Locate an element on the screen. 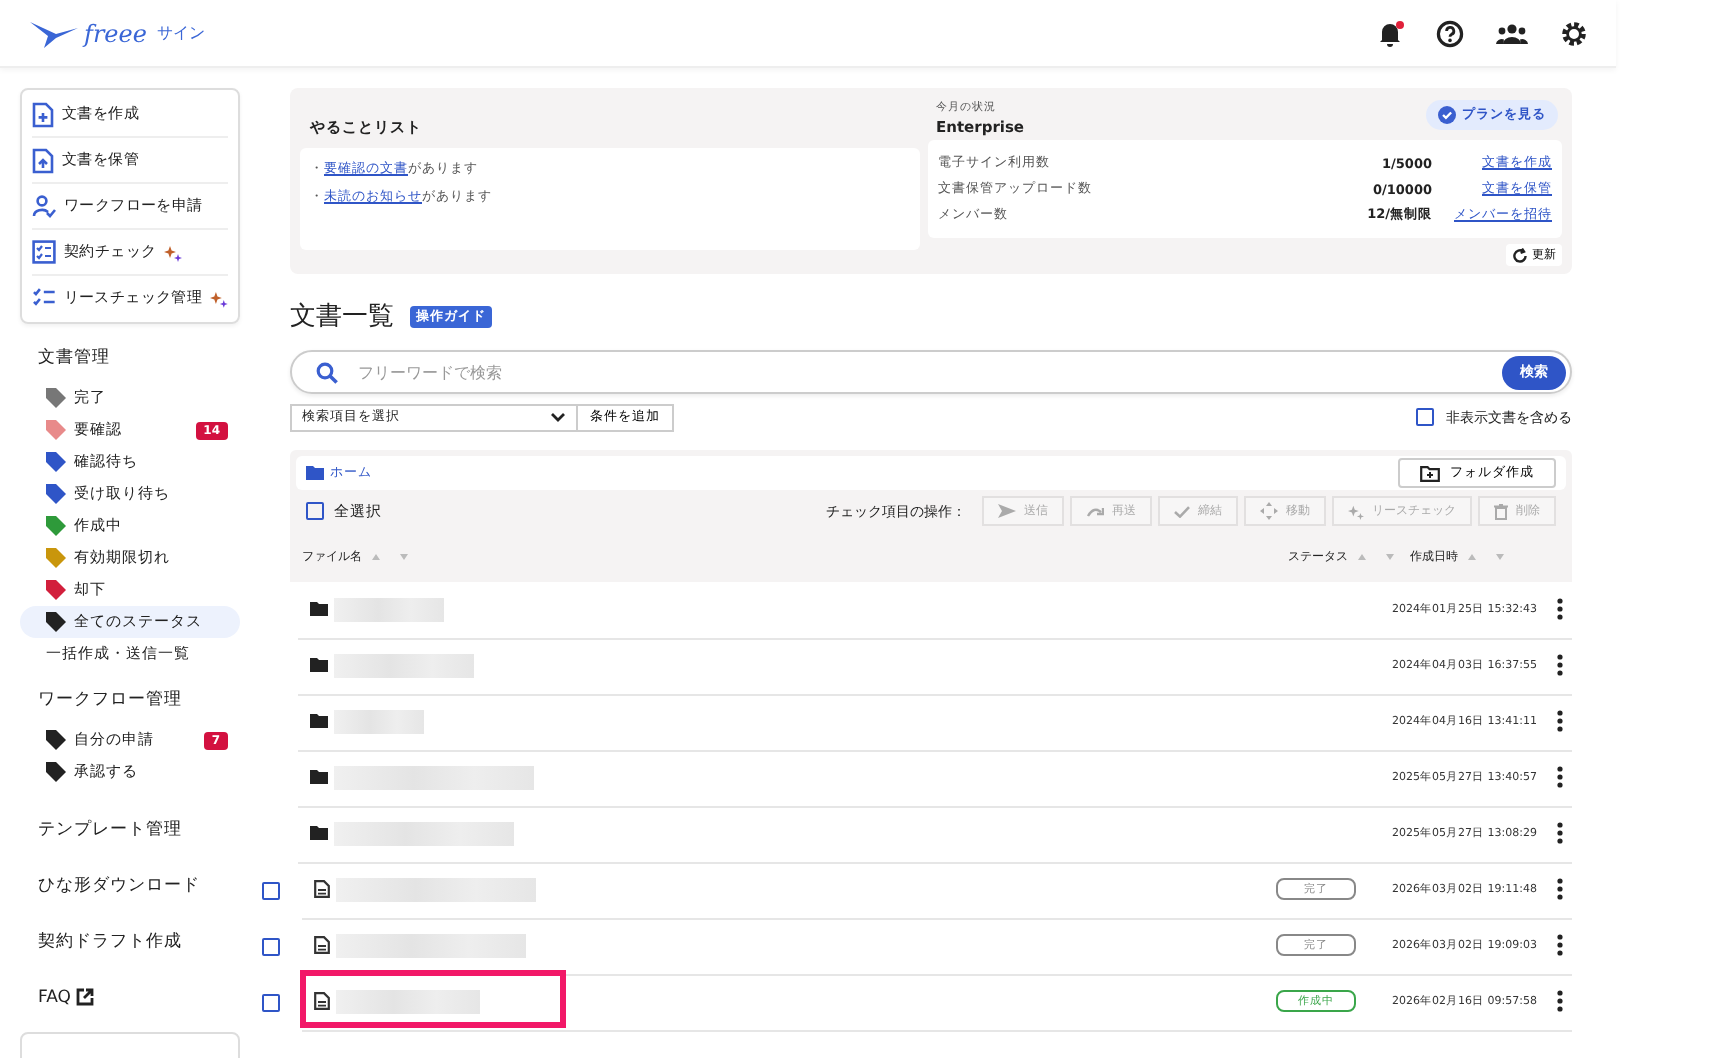 This screenshot has width=1728, height=1058. send-icon is located at coordinates (1007, 511).